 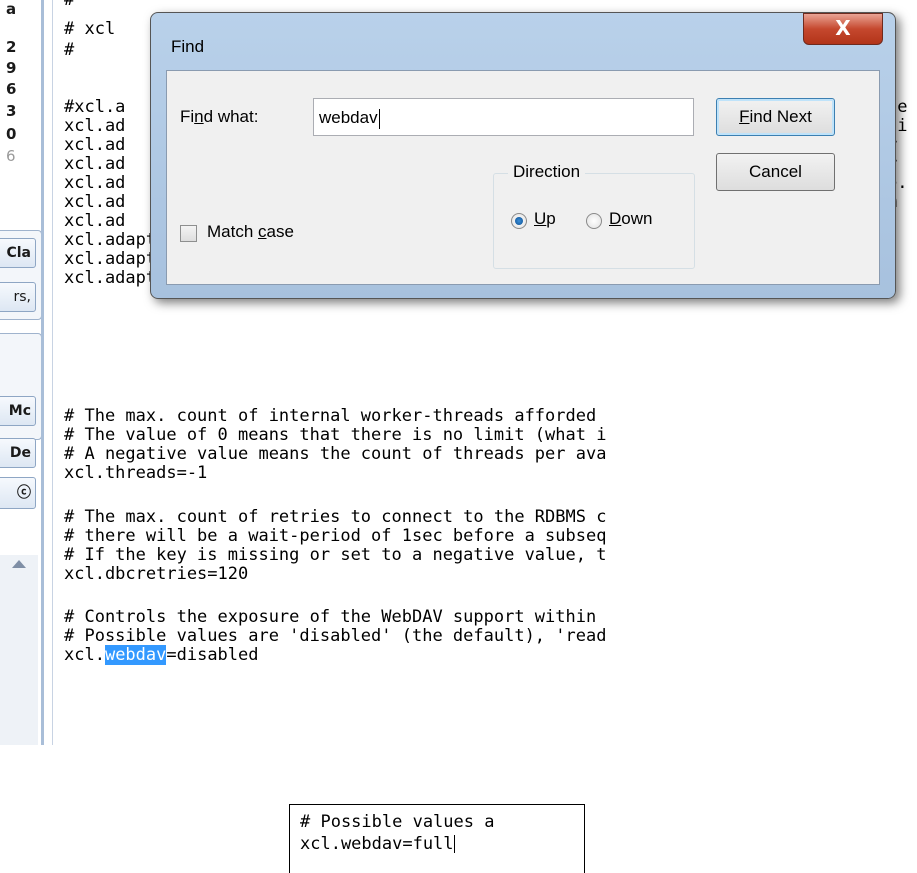 I want to click on code-line: xcl.threads=-1, so click(x=136, y=473).